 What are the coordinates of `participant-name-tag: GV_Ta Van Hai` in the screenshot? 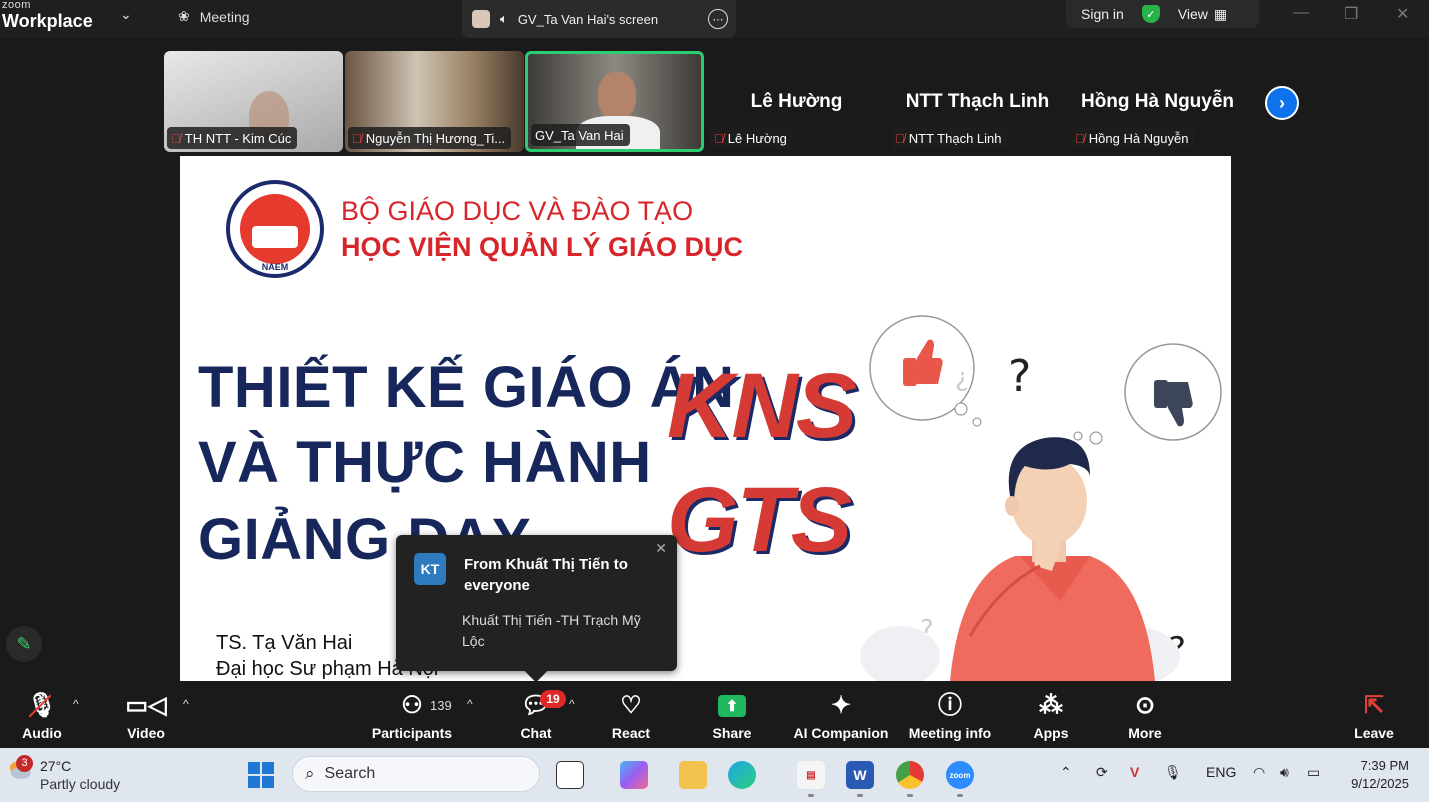 It's located at (580, 135).